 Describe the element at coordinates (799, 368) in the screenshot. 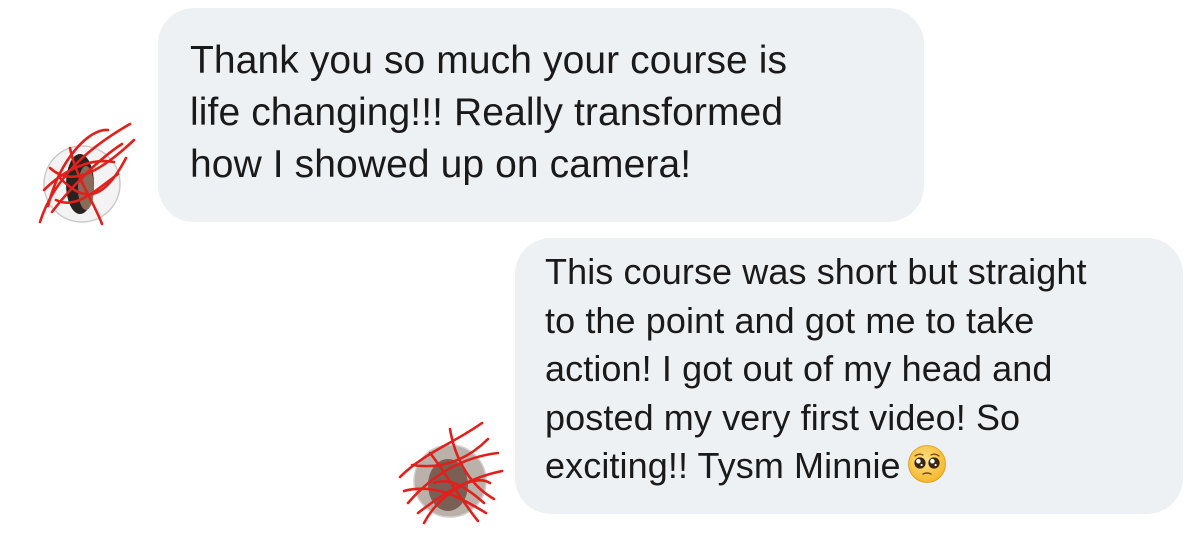

I see `message-text-line: action! I got out of my head and` at that location.